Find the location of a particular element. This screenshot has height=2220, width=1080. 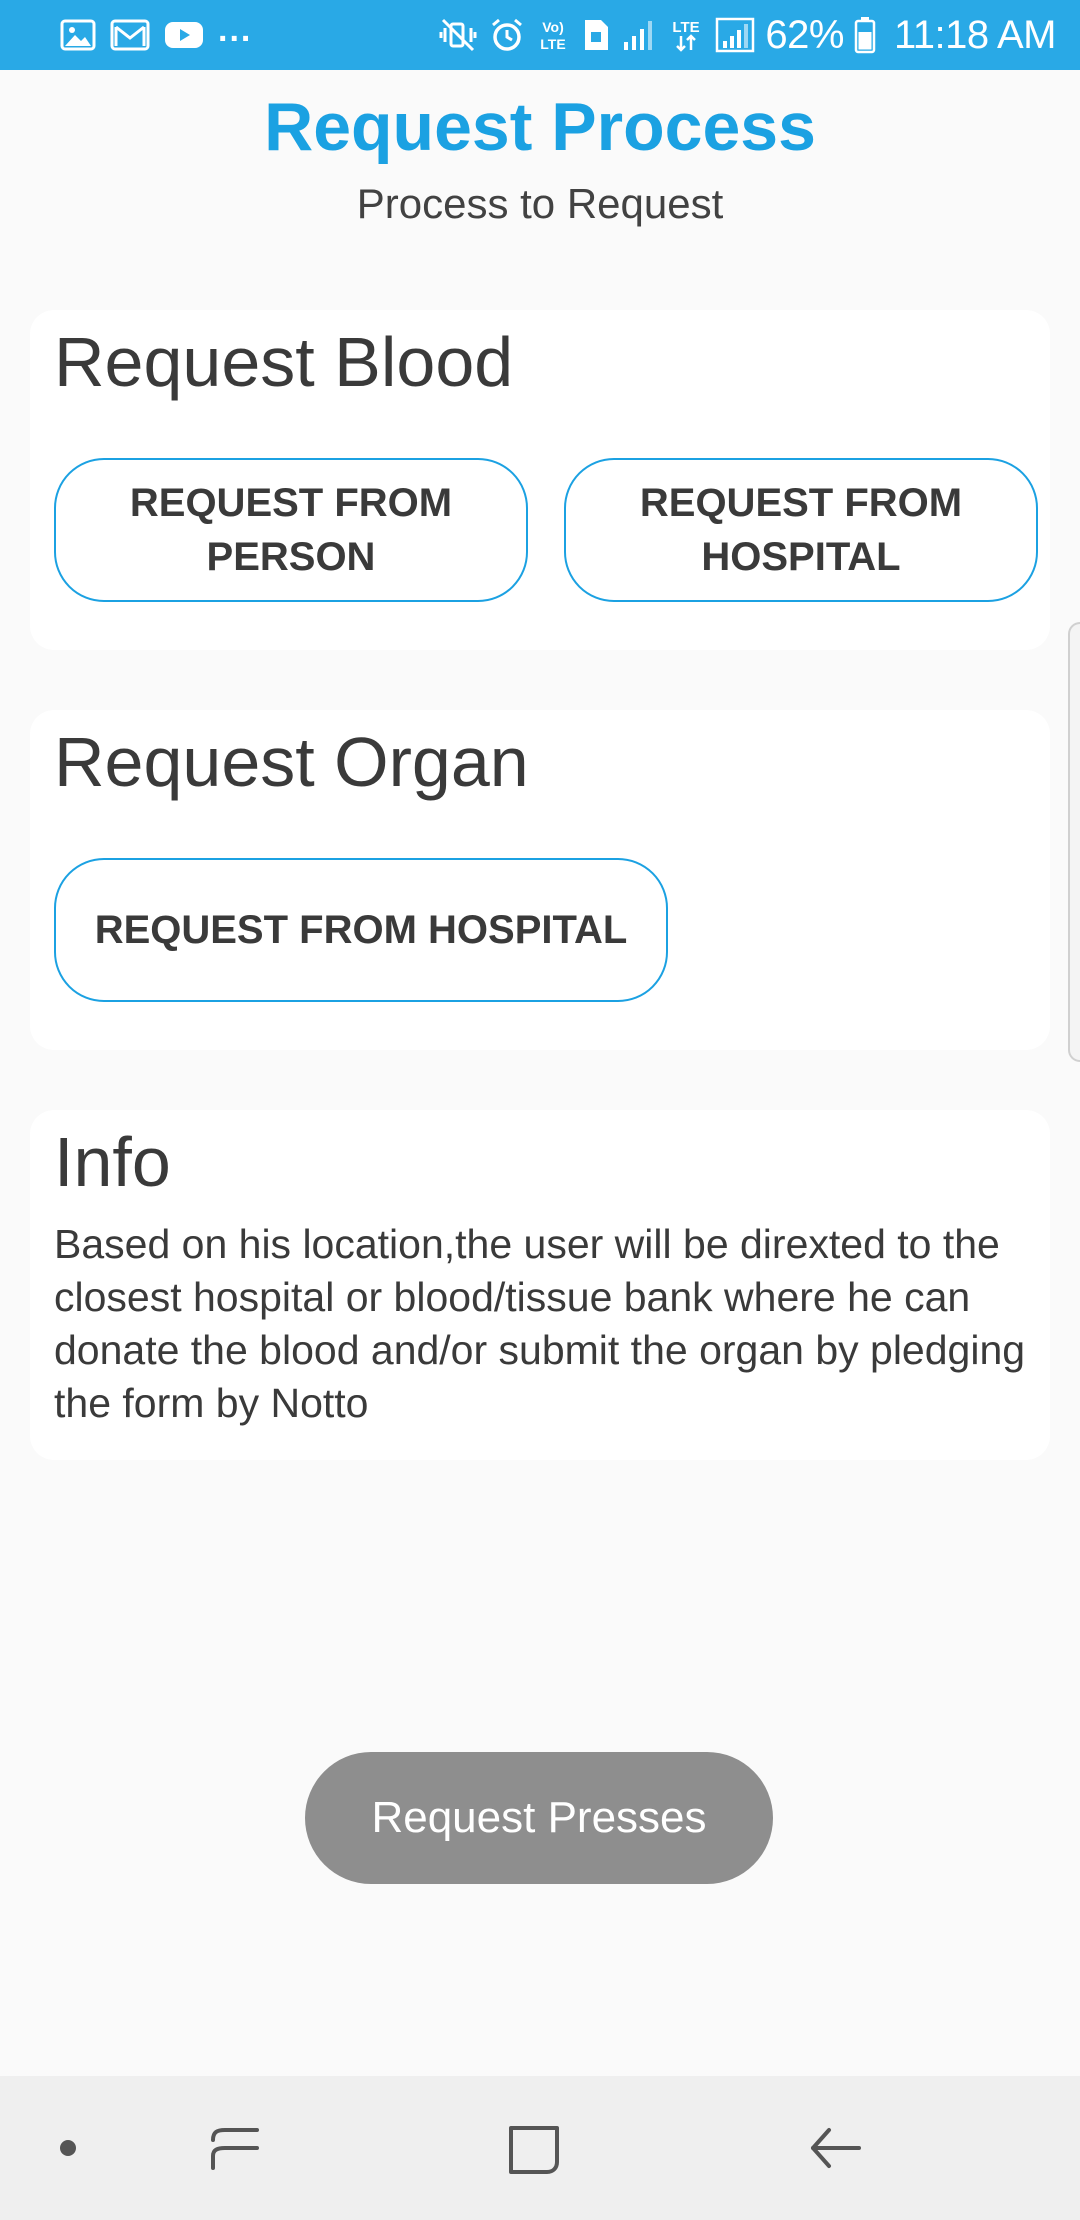

lte-icon: LTE is located at coordinates (686, 35).